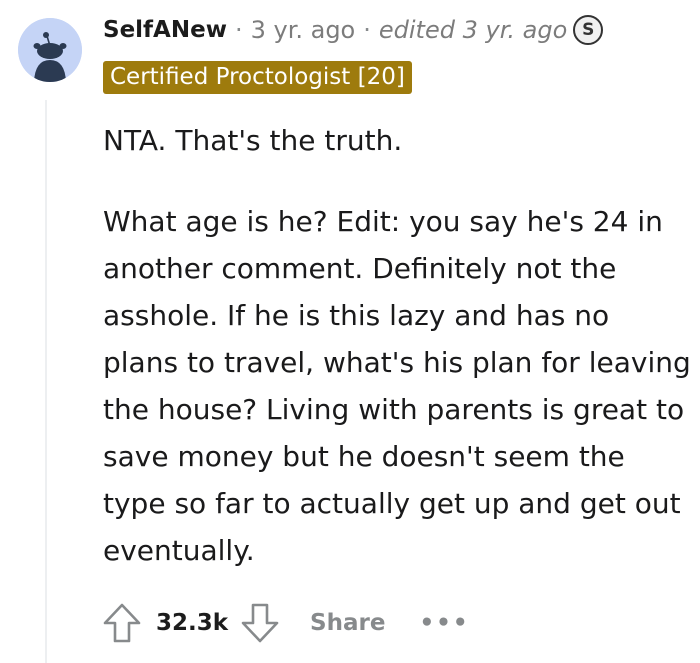 The height and width of the screenshot is (663, 700). What do you see at coordinates (285, 623) in the screenshot?
I see `comment-actions: 32.3k Share •••` at bounding box center [285, 623].